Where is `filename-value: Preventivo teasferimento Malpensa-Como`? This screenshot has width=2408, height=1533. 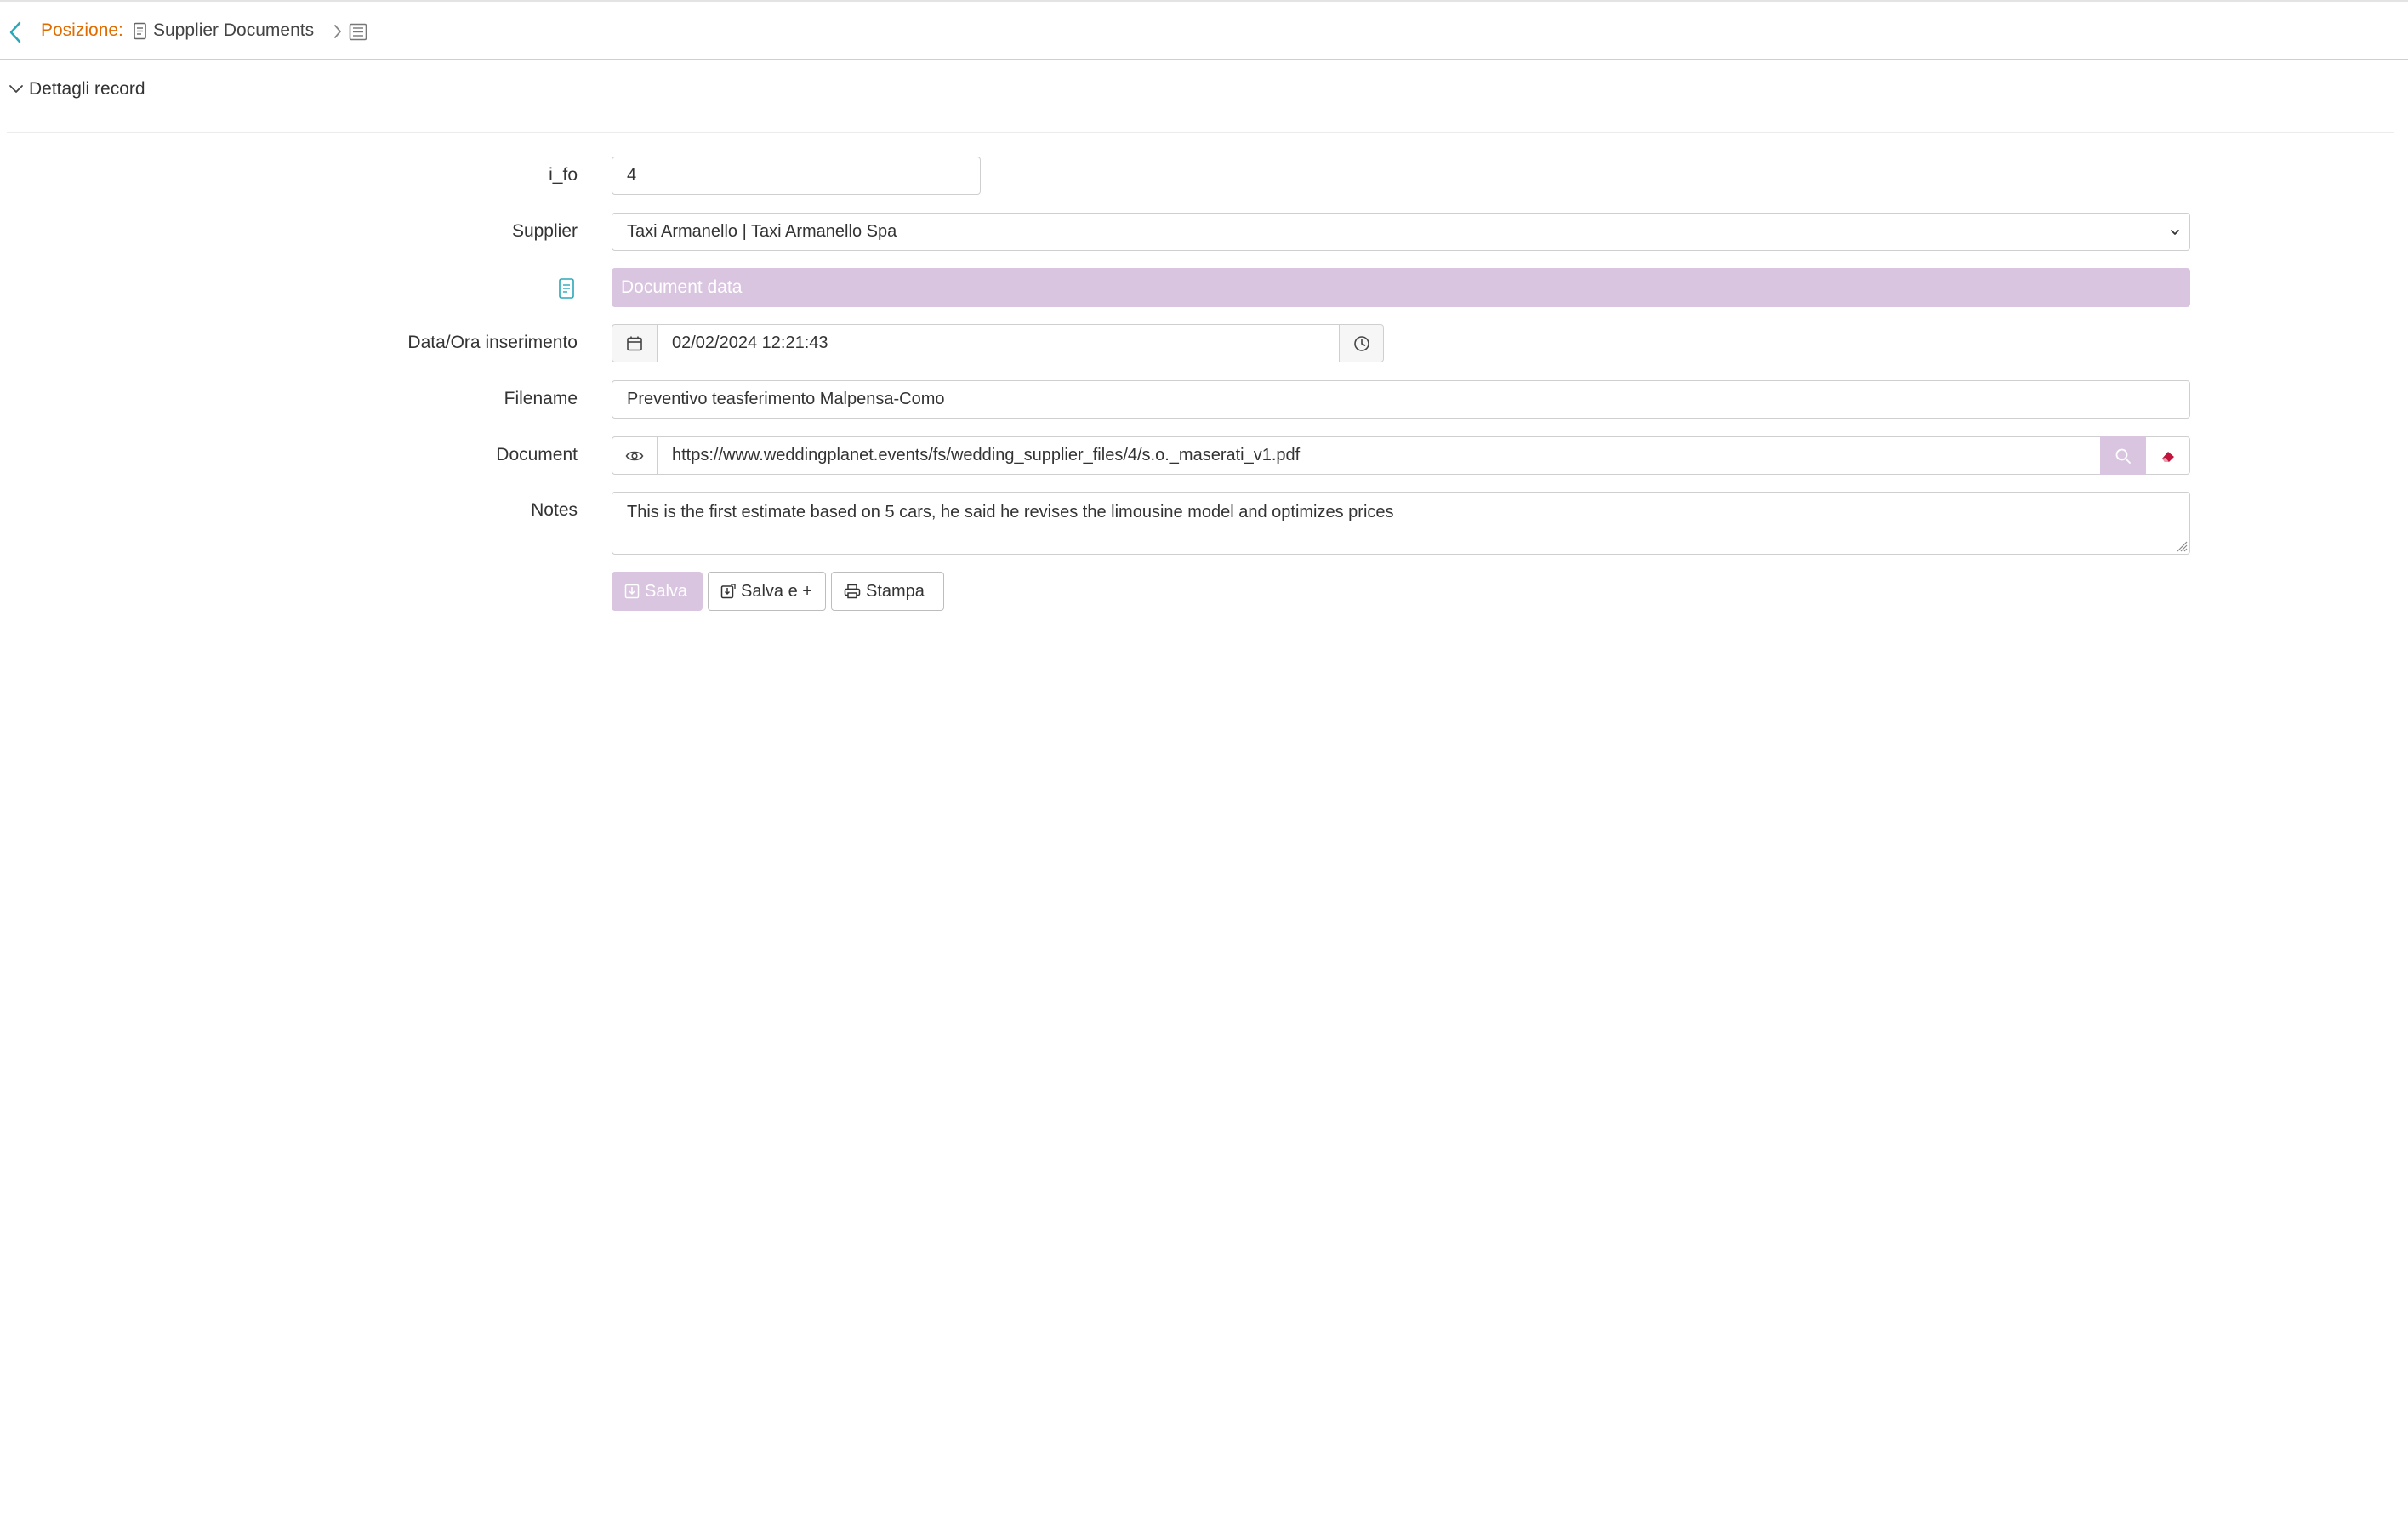 filename-value: Preventivo teasferimento Malpensa-Como is located at coordinates (786, 399).